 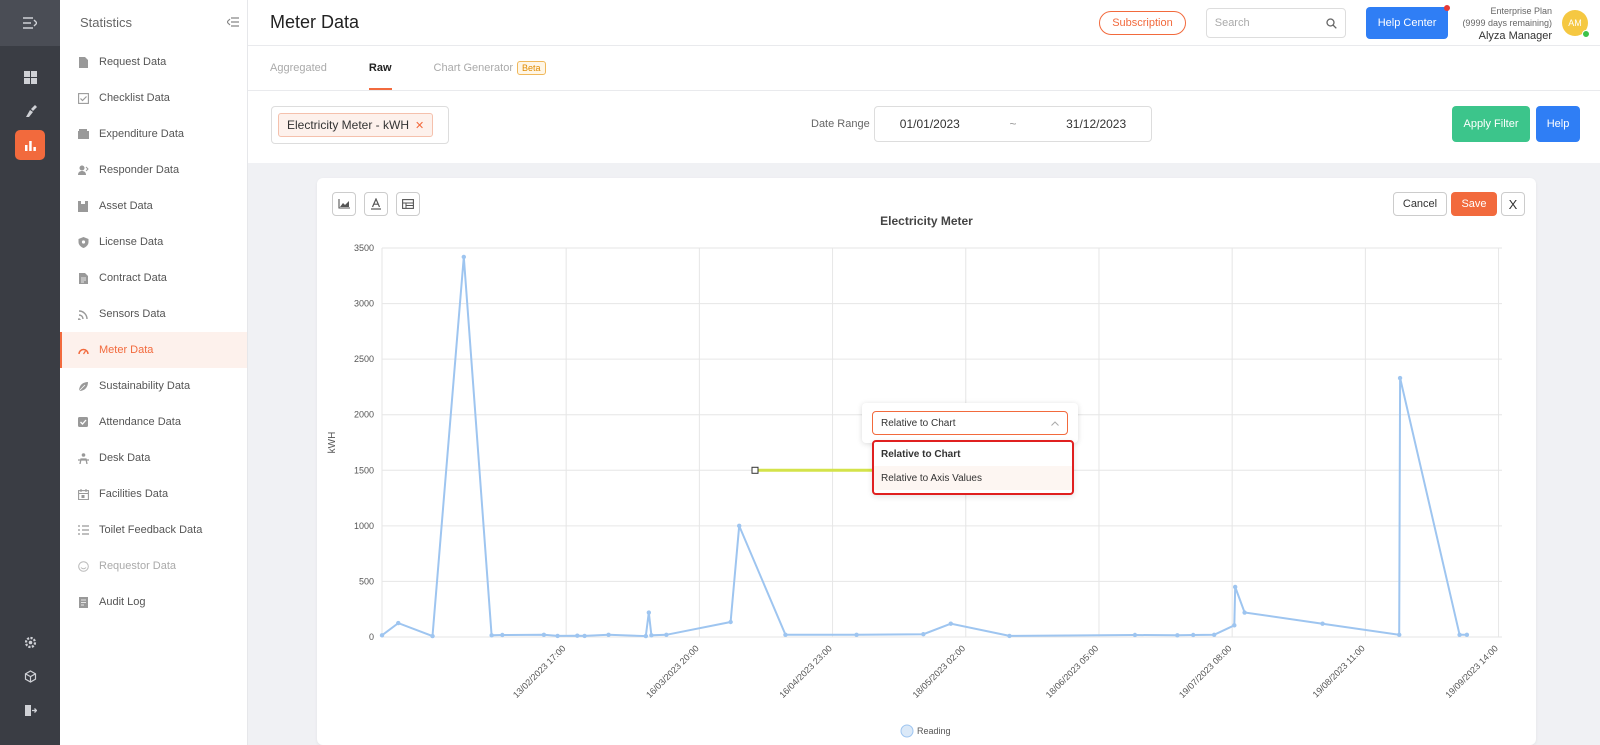 What do you see at coordinates (153, 206) in the screenshot?
I see `sidebar-item-asset-data: Asset Data` at bounding box center [153, 206].